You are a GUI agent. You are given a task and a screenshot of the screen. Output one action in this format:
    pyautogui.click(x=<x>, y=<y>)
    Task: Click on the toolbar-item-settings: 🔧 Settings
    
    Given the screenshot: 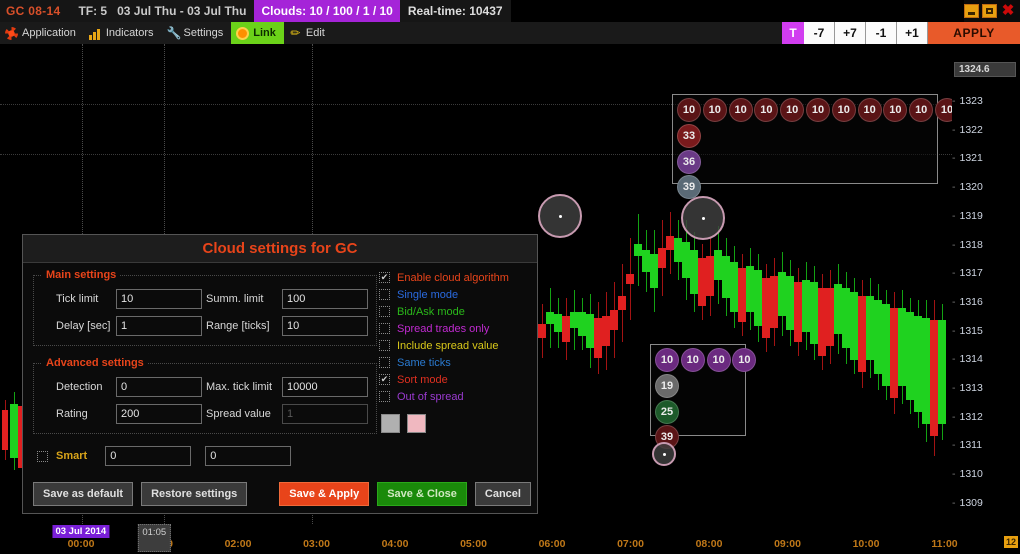 What is the action you would take?
    pyautogui.click(x=197, y=33)
    